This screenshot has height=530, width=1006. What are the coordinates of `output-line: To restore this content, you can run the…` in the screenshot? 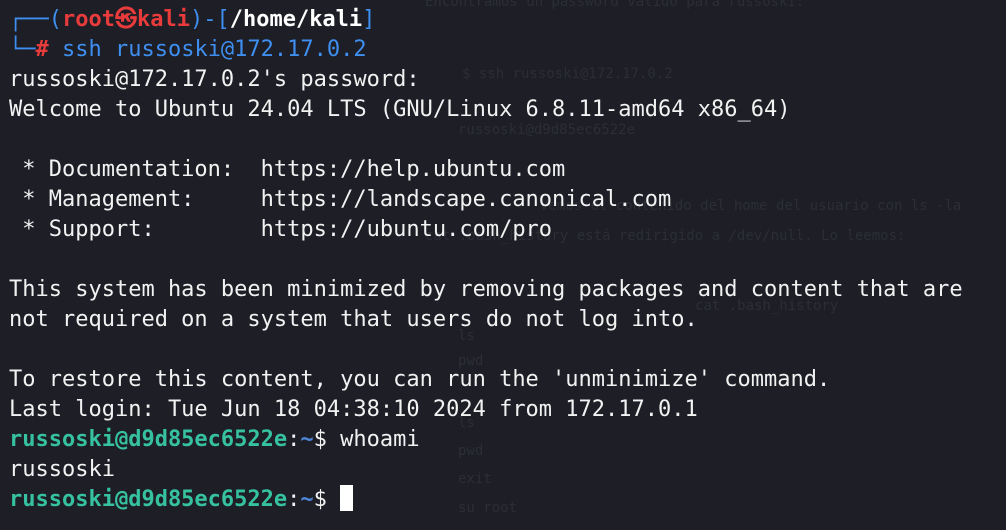 It's located at (420, 379).